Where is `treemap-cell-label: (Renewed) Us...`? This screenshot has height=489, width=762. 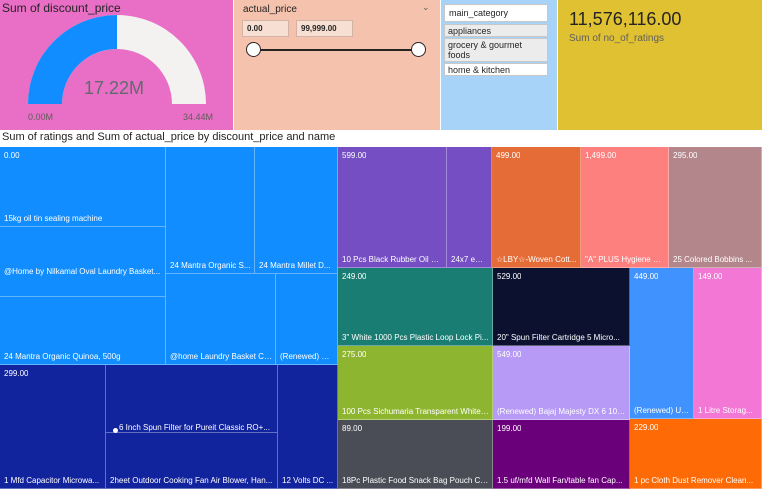
treemap-cell-label: (Renewed) Us... is located at coordinates (662, 410).